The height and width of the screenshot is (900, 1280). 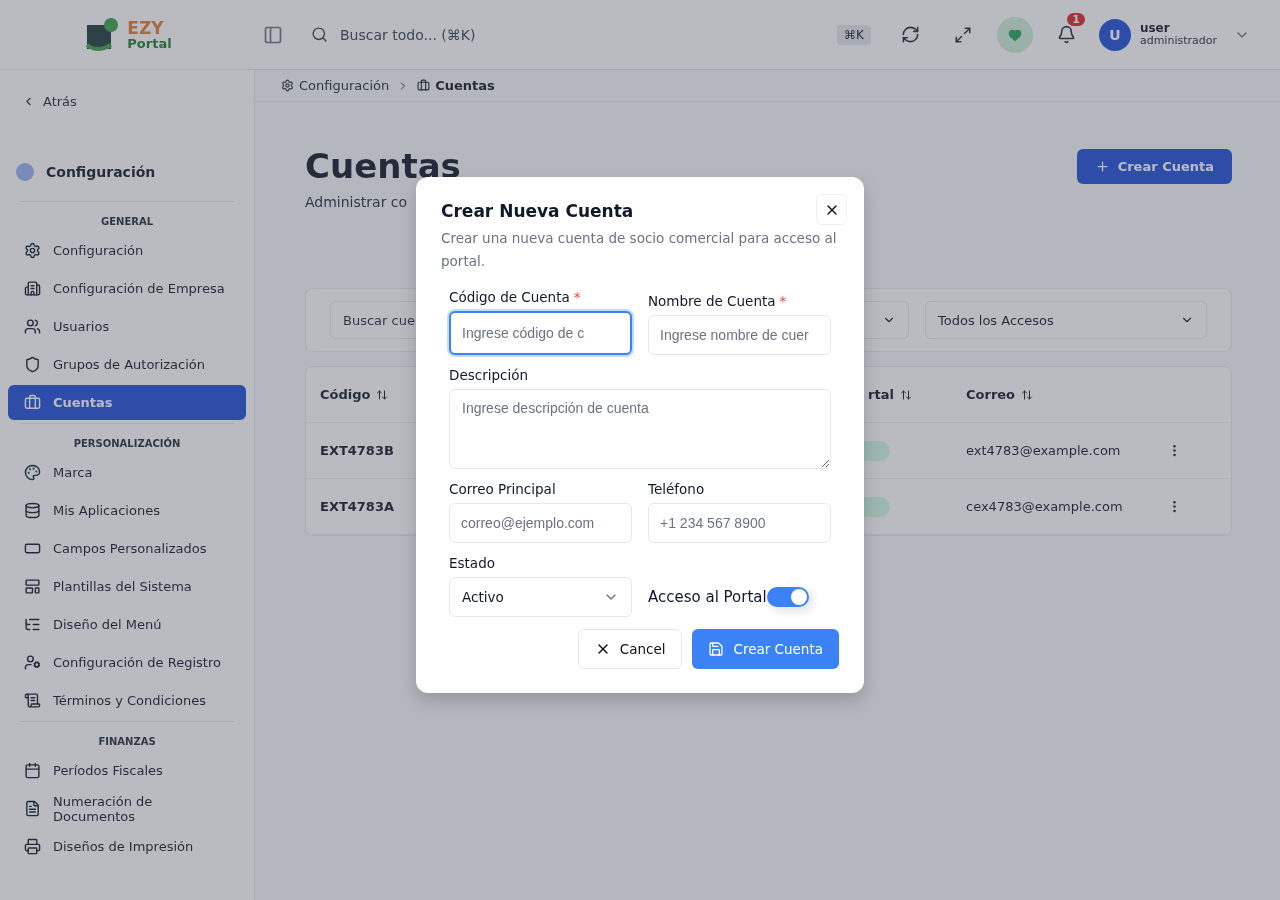 I want to click on shortcut-hint: ⌘K, so click(x=854, y=34).